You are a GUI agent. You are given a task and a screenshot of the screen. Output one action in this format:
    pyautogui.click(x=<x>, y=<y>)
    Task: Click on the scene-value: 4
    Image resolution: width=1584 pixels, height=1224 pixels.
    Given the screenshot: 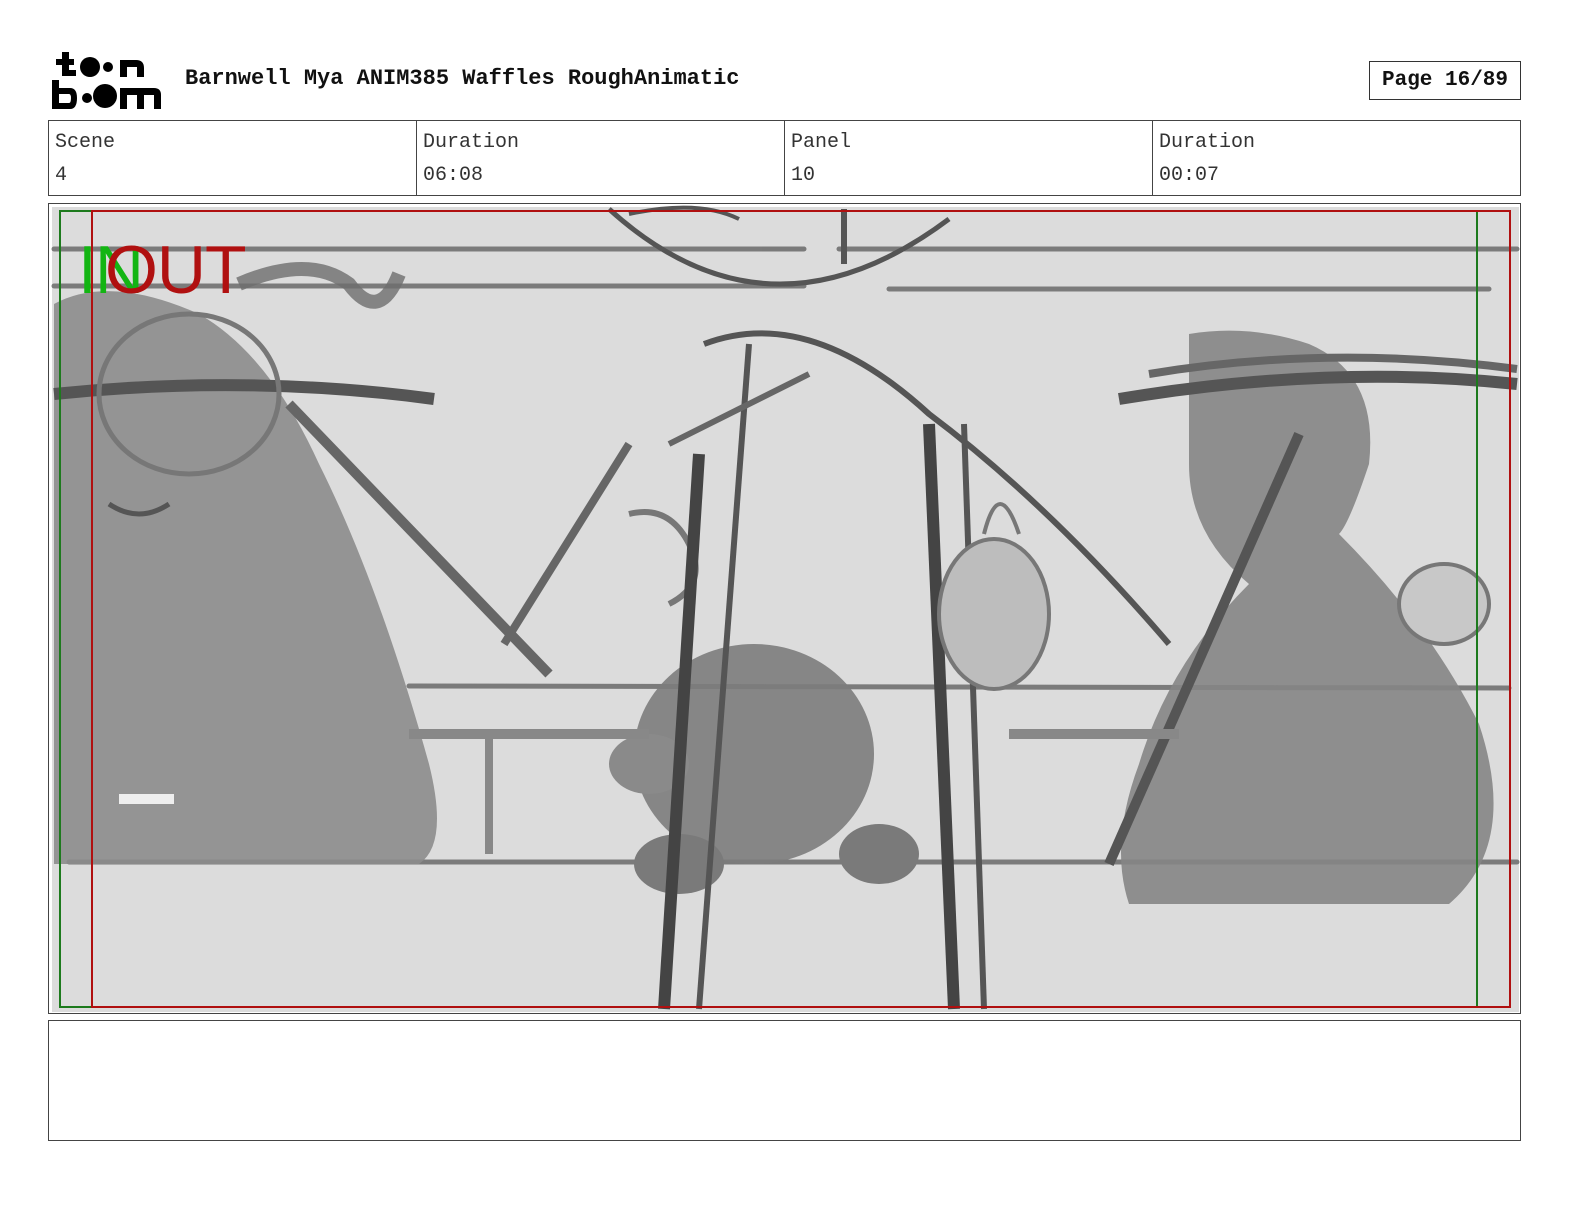 What is the action you would take?
    pyautogui.click(x=61, y=175)
    